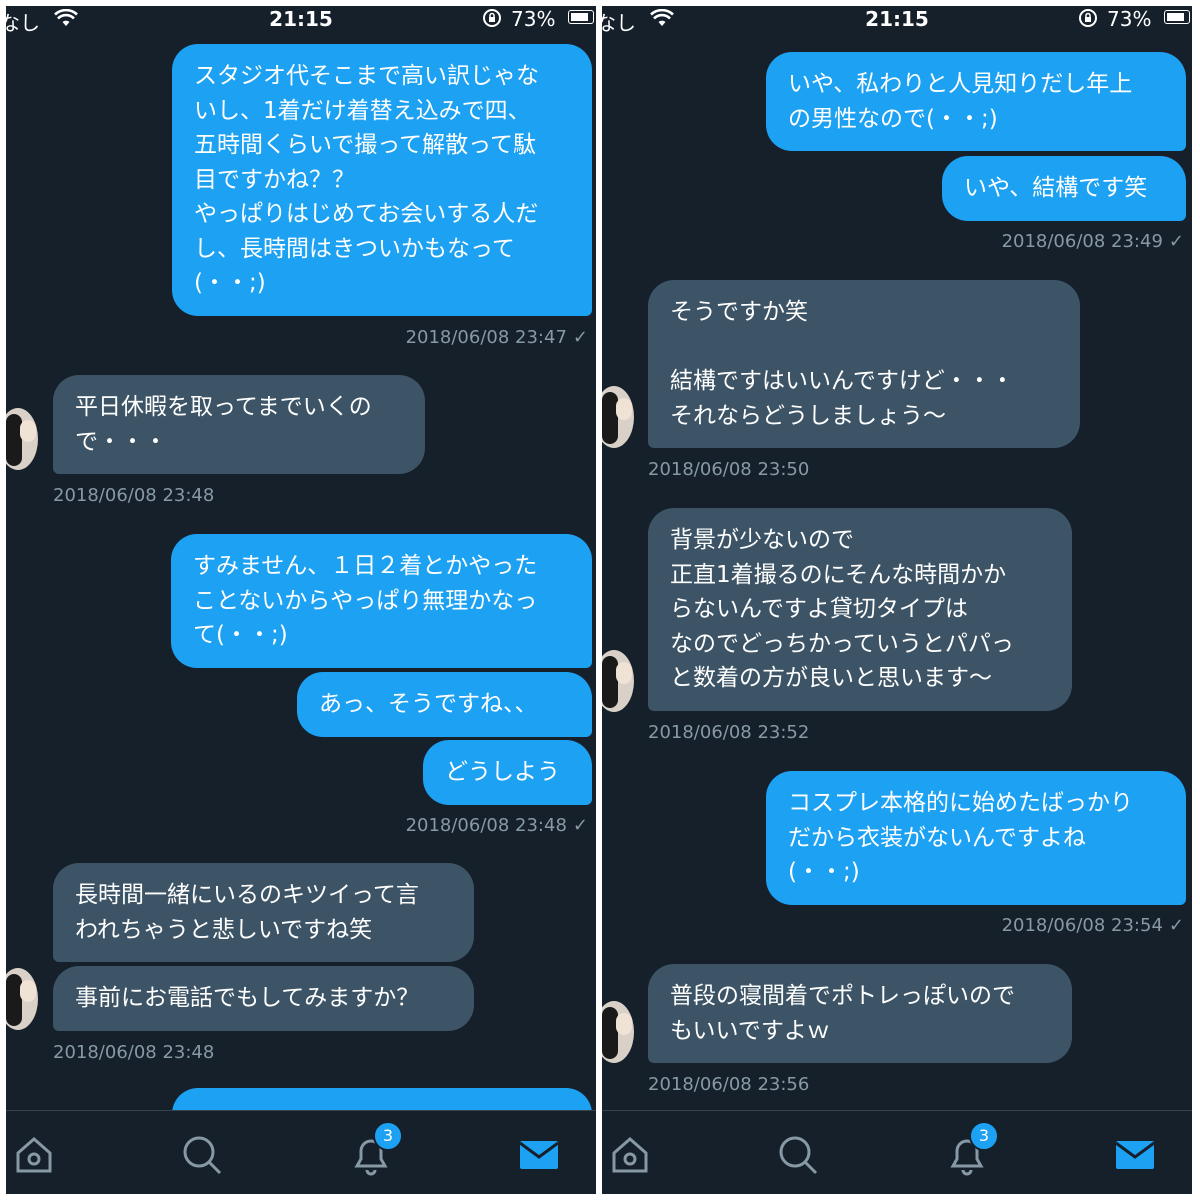 The image size is (1200, 1200). Describe the element at coordinates (1092, 925) in the screenshot. I see `timestamp: 2018/06/08 23:54 ✓` at that location.